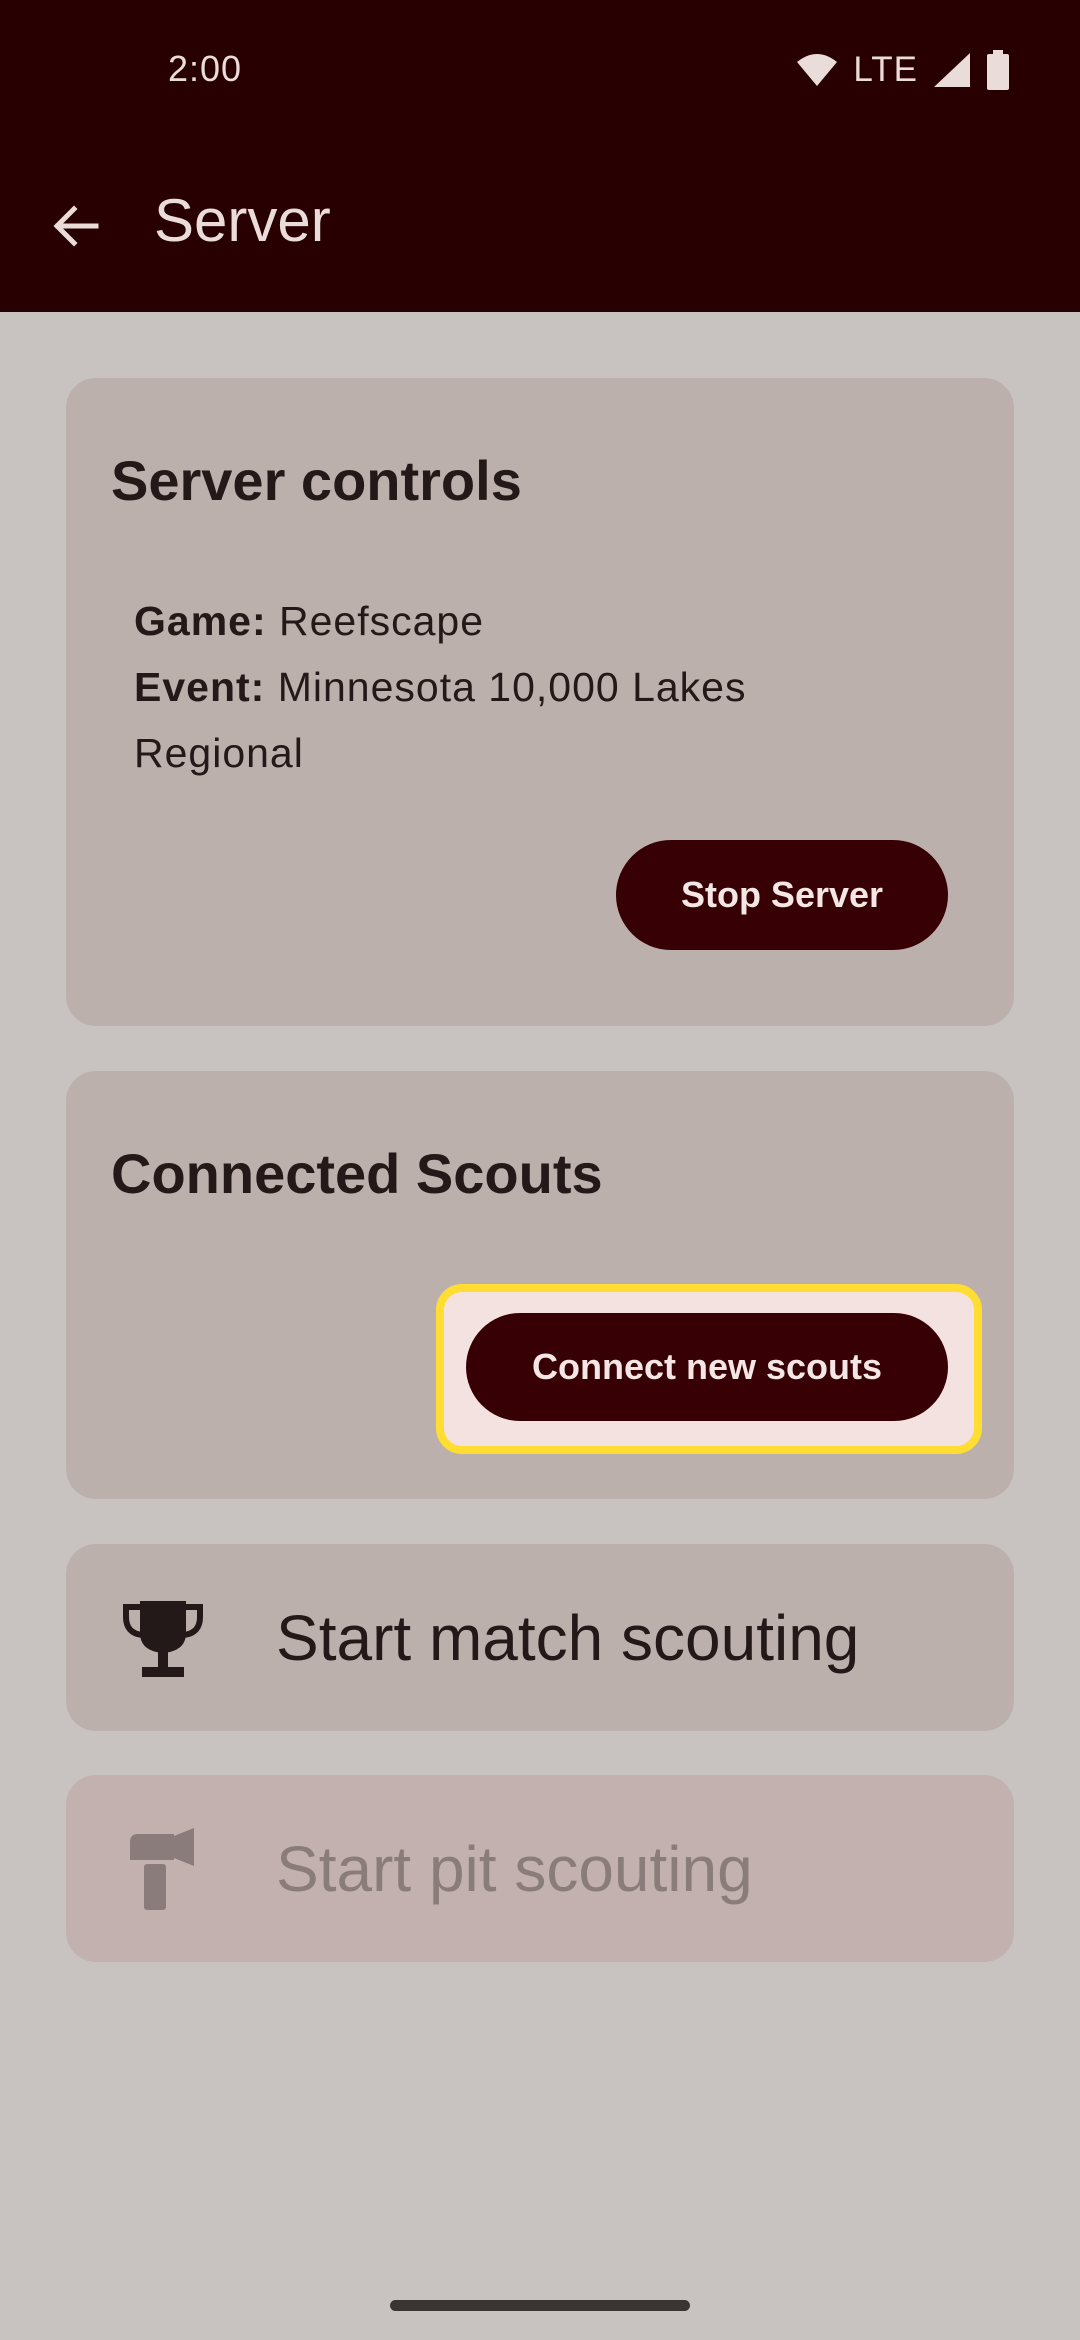 The height and width of the screenshot is (2340, 1080). Describe the element at coordinates (540, 2305) in the screenshot. I see `home-indicator` at that location.